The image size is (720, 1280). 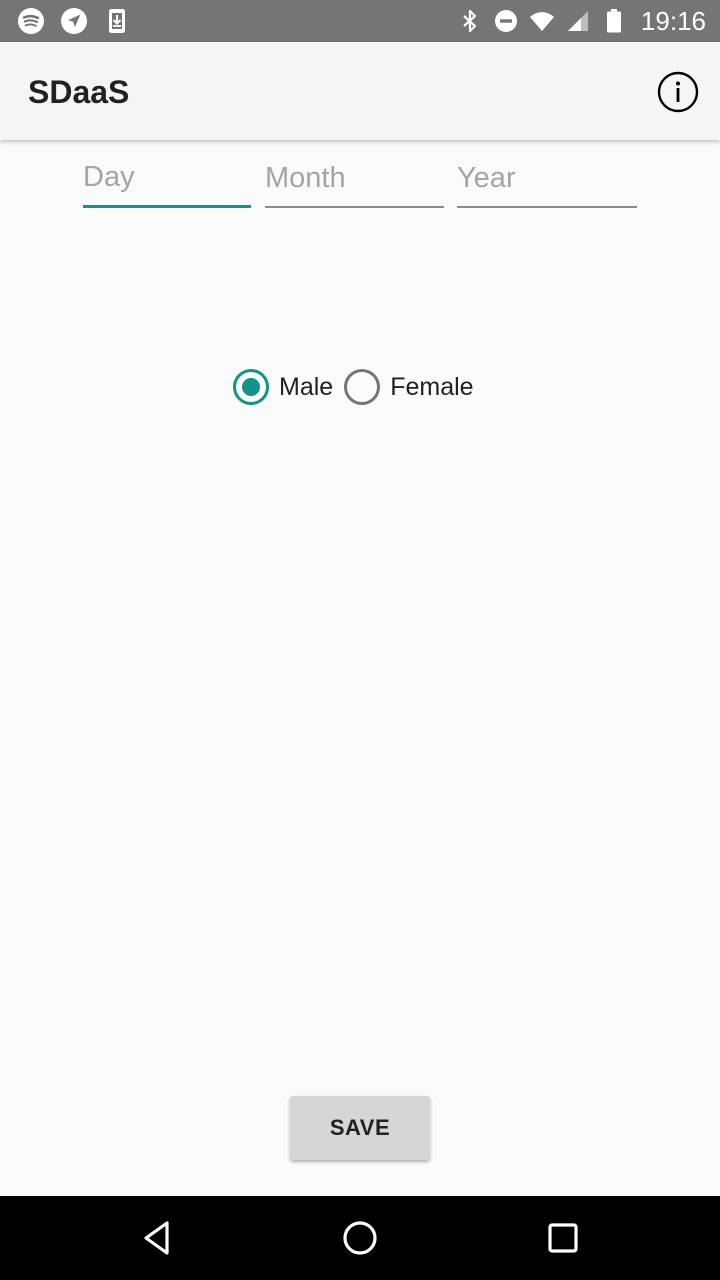 I want to click on info-button, so click(x=678, y=92).